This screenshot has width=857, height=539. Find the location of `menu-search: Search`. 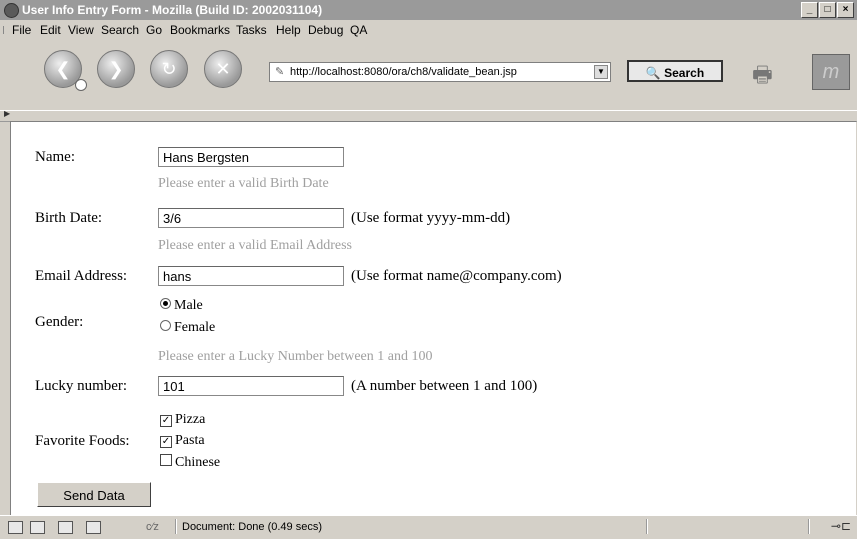

menu-search: Search is located at coordinates (120, 30).